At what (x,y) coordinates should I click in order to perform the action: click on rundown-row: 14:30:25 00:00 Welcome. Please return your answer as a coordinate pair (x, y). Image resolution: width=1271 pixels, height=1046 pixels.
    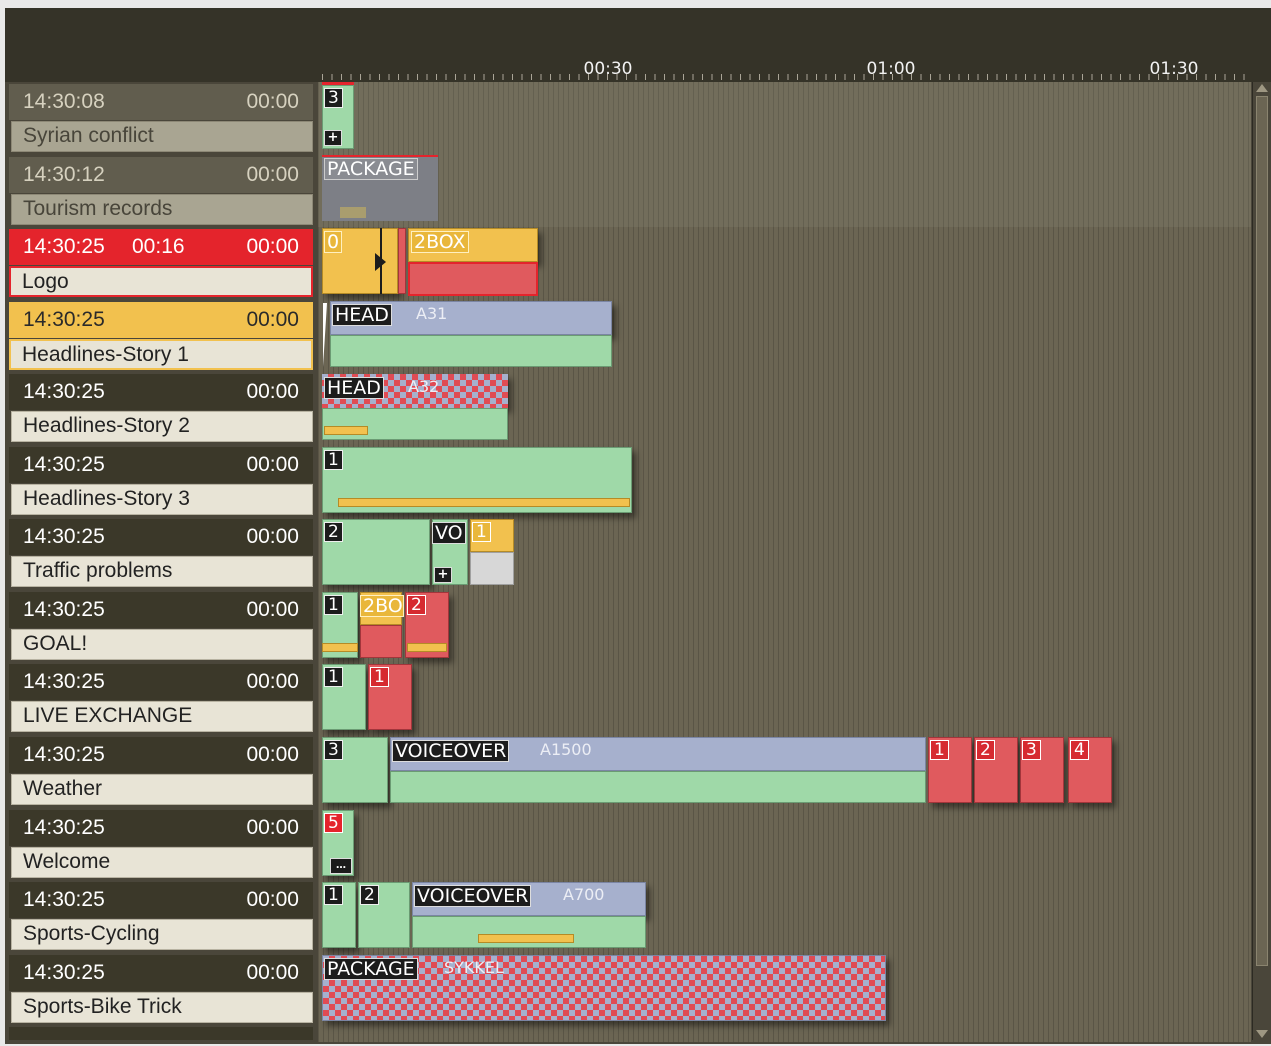
    Looking at the image, I should click on (161, 844).